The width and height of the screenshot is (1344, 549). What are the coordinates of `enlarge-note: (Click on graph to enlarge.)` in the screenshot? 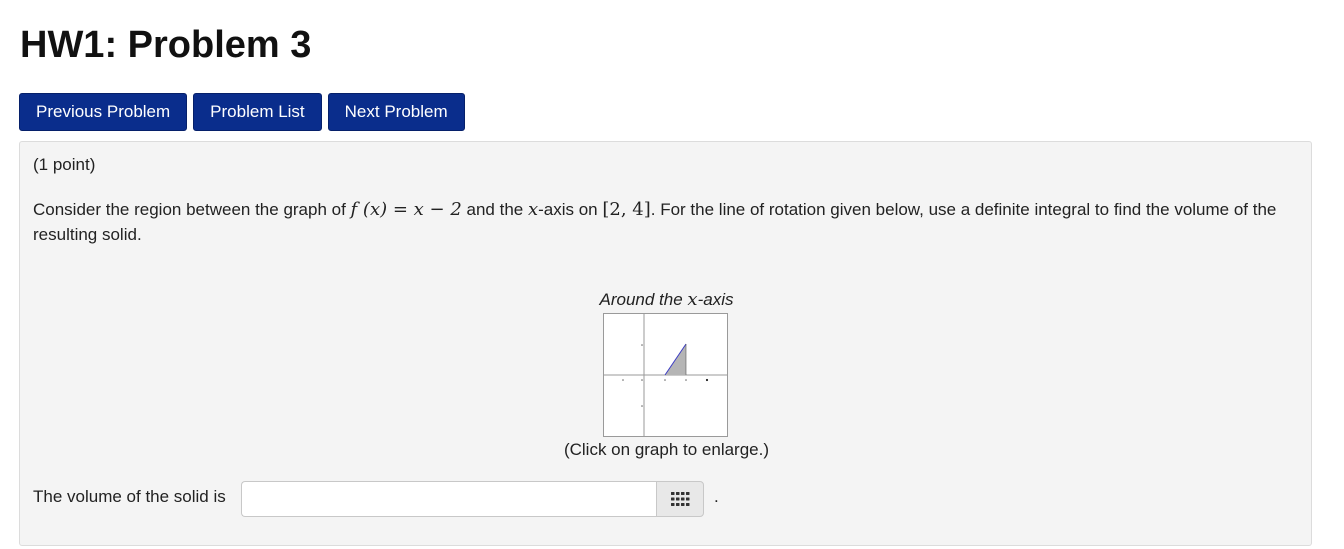 It's located at (666, 449).